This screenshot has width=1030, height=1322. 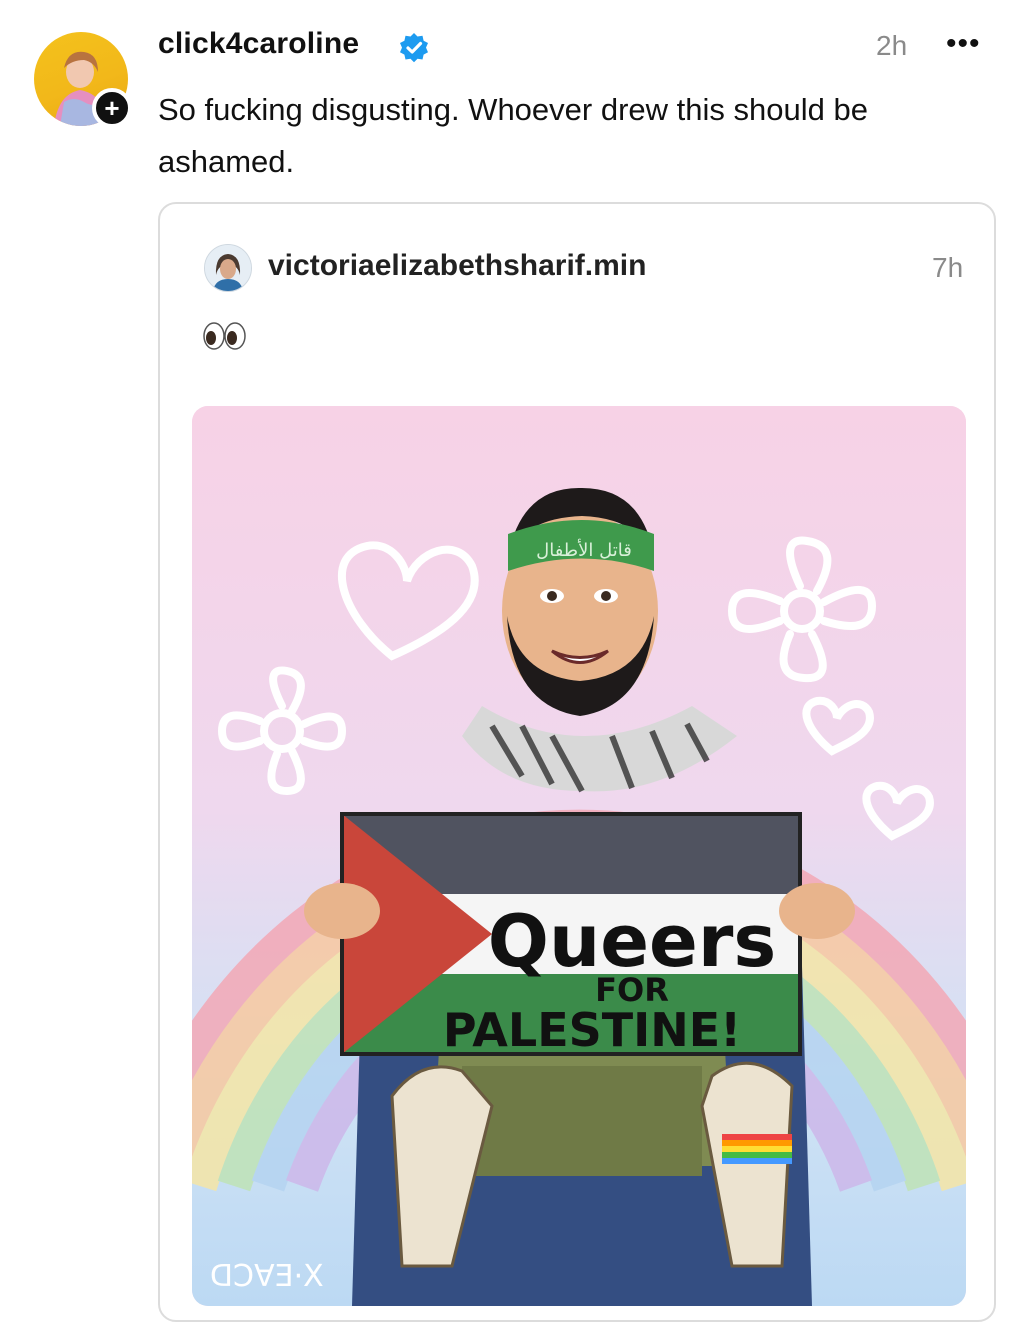 I want to click on author-username: click4caroline, so click(x=258, y=44).